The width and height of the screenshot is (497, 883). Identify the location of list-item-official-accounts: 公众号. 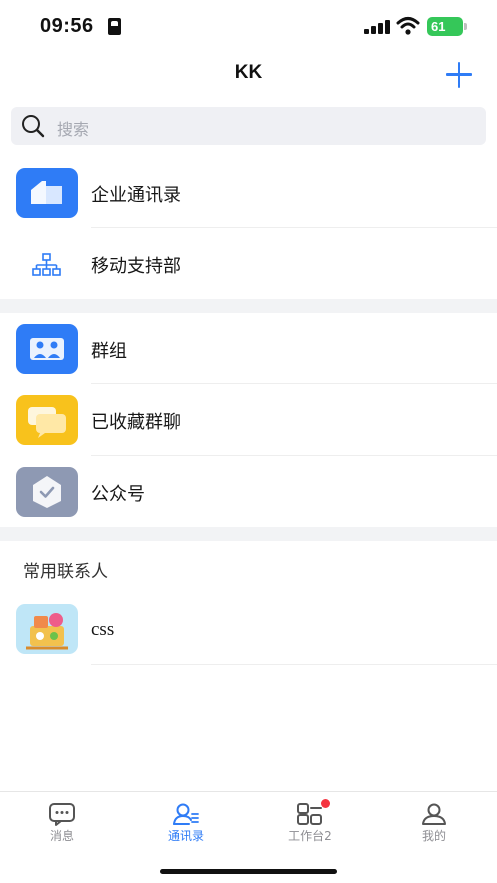
(248, 491).